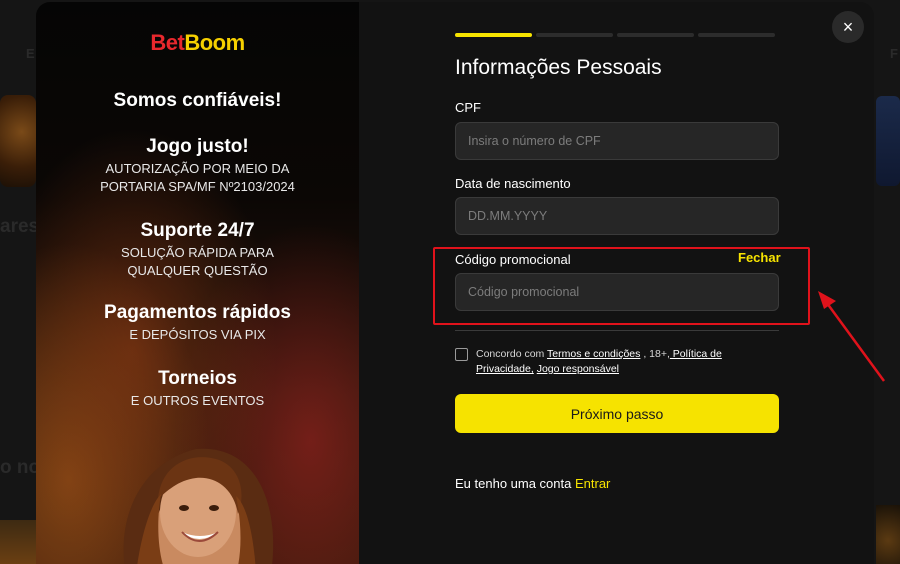 The image size is (900, 564). What do you see at coordinates (759, 257) in the screenshot?
I see `promo-code-close-link: Fechar` at bounding box center [759, 257].